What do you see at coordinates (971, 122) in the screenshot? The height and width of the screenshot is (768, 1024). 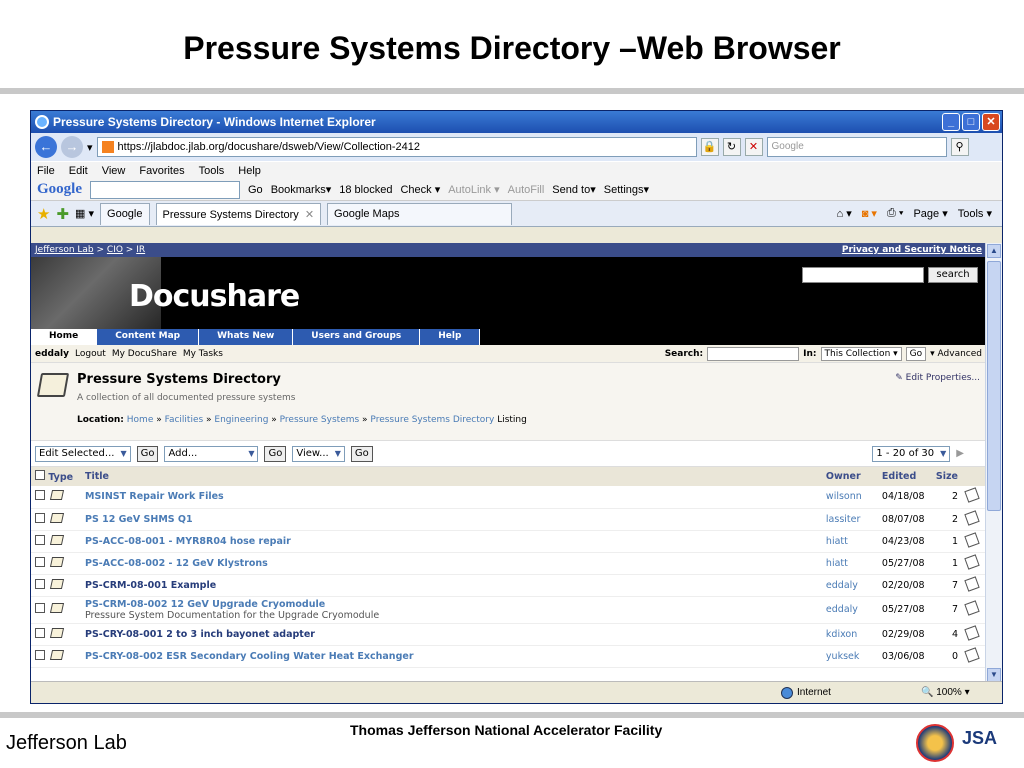 I see `maximize-button: □` at bounding box center [971, 122].